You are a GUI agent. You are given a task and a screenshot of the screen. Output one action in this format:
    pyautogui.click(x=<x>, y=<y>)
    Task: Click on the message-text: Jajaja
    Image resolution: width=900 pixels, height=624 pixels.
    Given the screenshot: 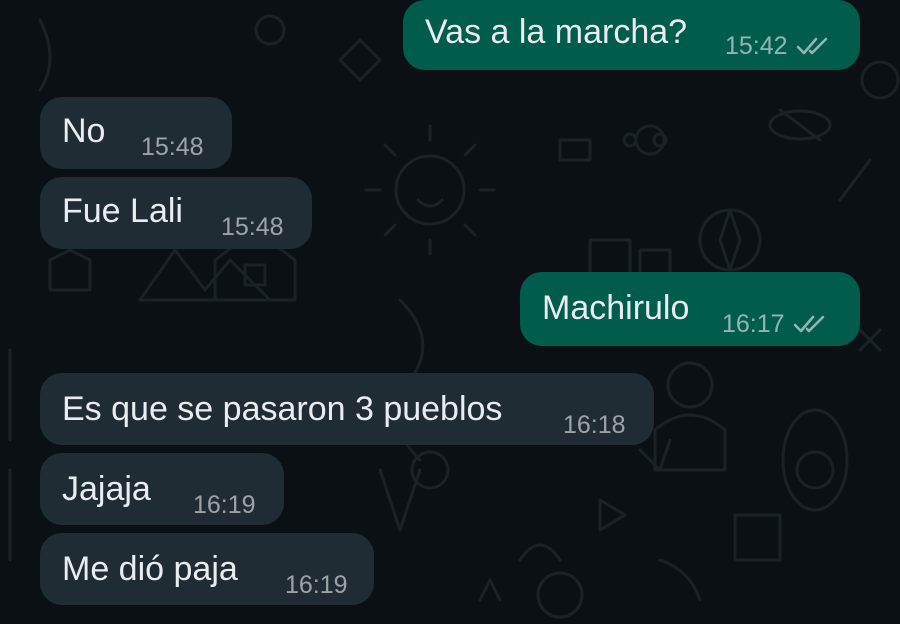 What is the action you would take?
    pyautogui.click(x=106, y=489)
    